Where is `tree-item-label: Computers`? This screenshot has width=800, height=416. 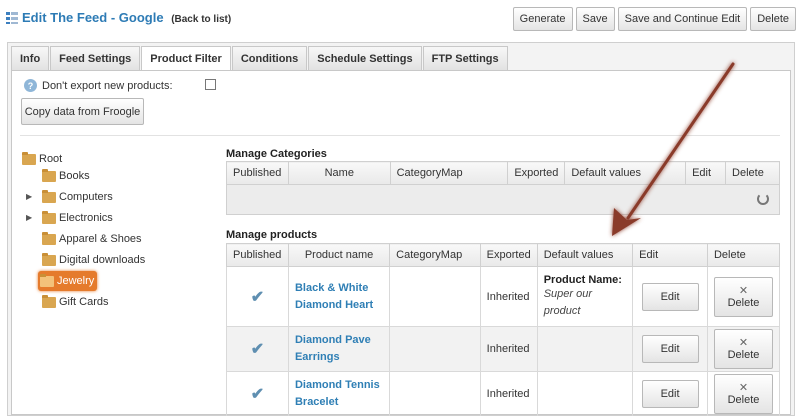
tree-item-label: Computers is located at coordinates (86, 197).